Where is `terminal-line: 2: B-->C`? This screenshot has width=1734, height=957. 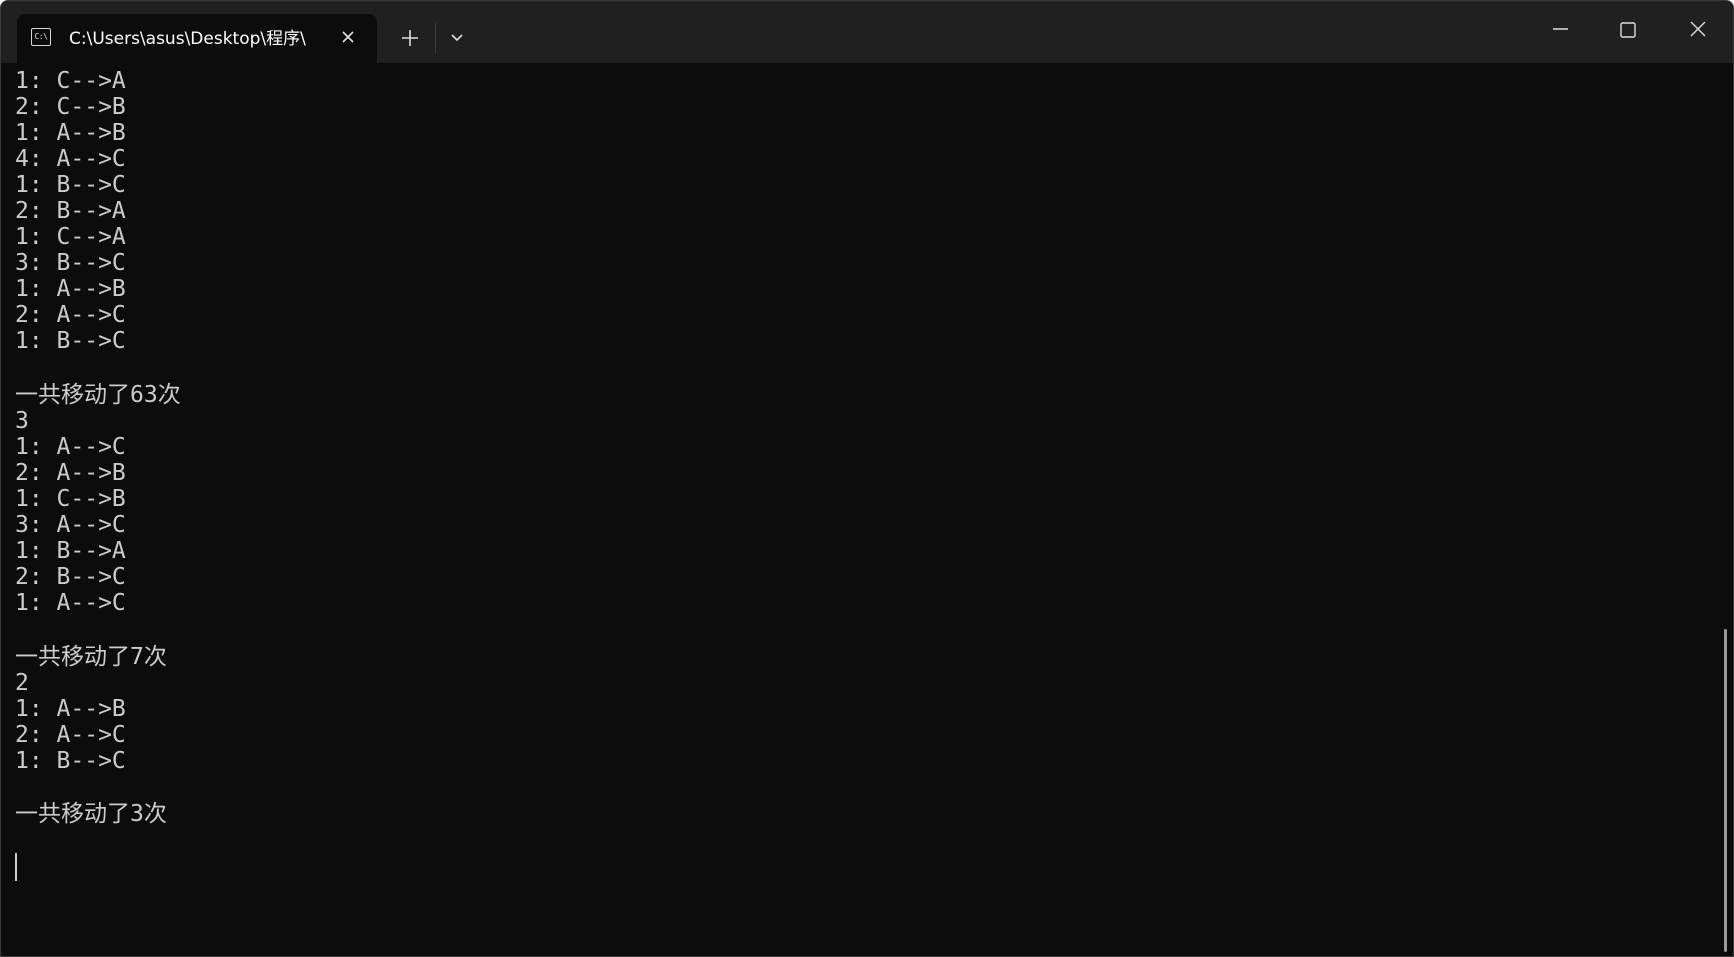
terminal-line: 2: B-->C is located at coordinates (70, 577).